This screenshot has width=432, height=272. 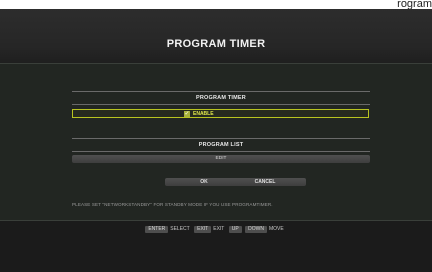 What do you see at coordinates (221, 104) in the screenshot?
I see `divider-timer` at bounding box center [221, 104].